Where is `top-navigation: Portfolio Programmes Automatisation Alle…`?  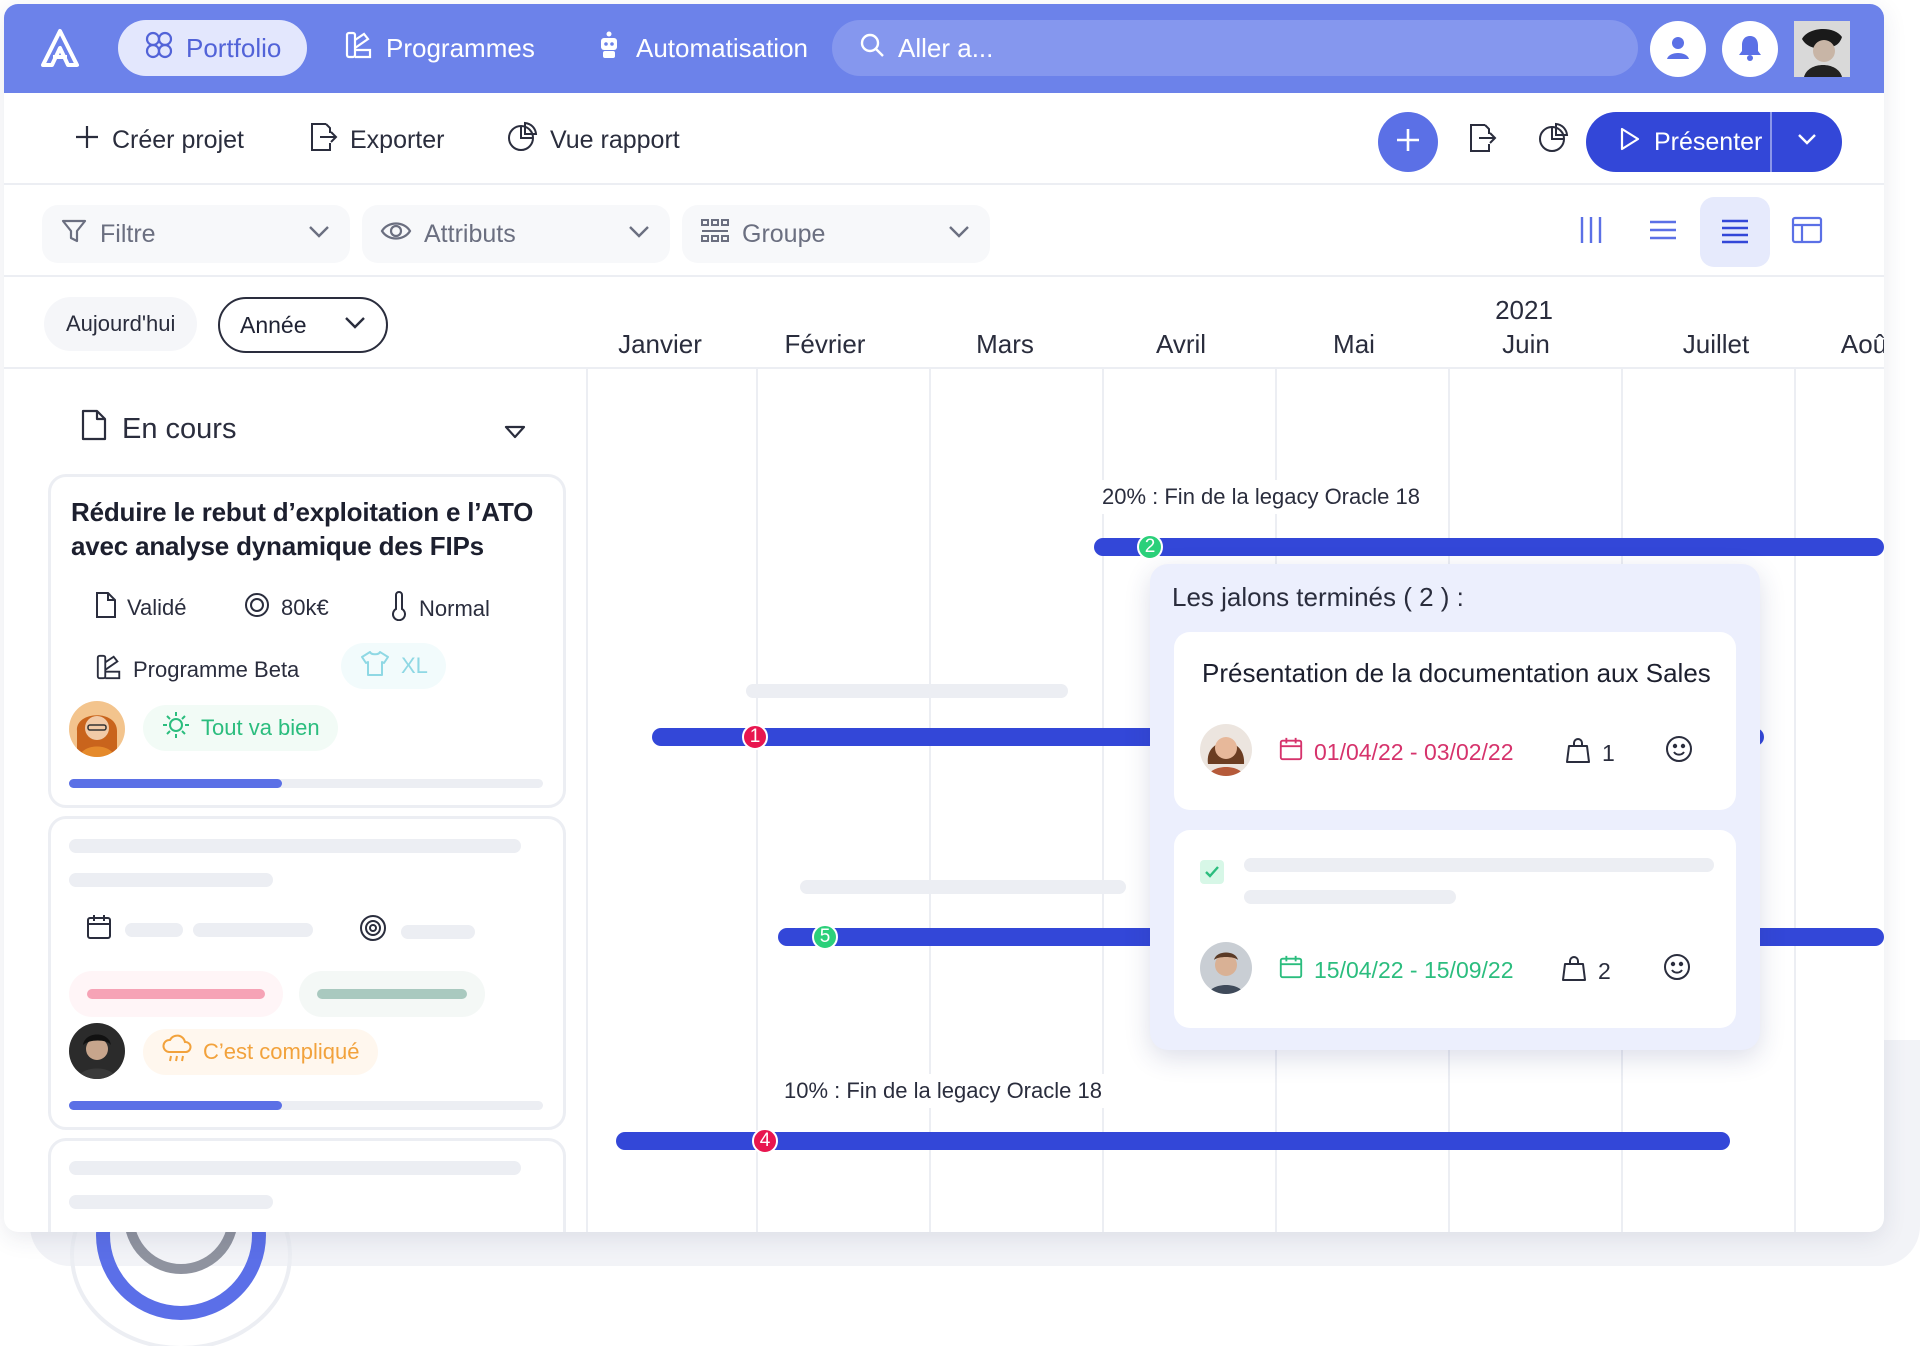
top-navigation: Portfolio Programmes Automatisation Alle… is located at coordinates (944, 48).